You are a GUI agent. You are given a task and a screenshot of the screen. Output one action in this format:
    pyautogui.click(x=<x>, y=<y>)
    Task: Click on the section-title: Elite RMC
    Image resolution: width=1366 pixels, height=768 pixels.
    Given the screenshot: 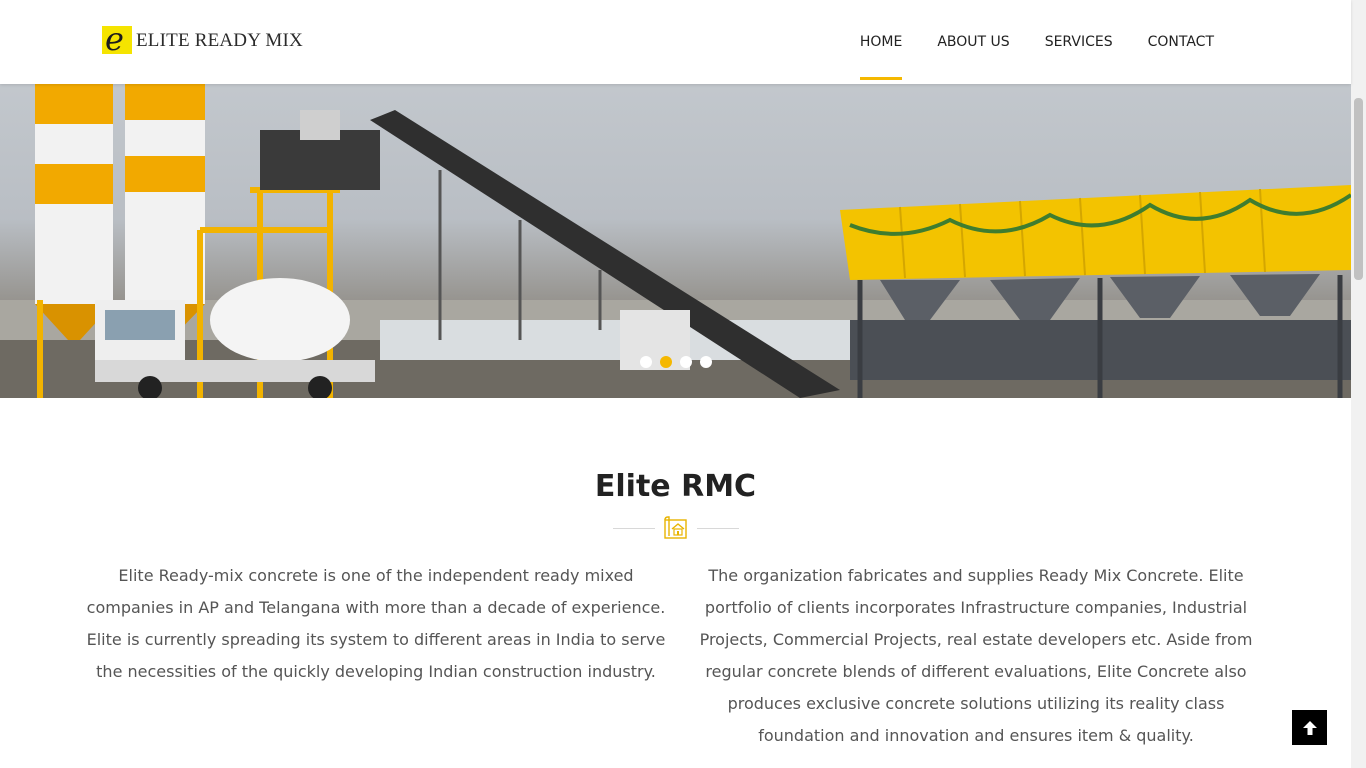 What is the action you would take?
    pyautogui.click(x=675, y=486)
    